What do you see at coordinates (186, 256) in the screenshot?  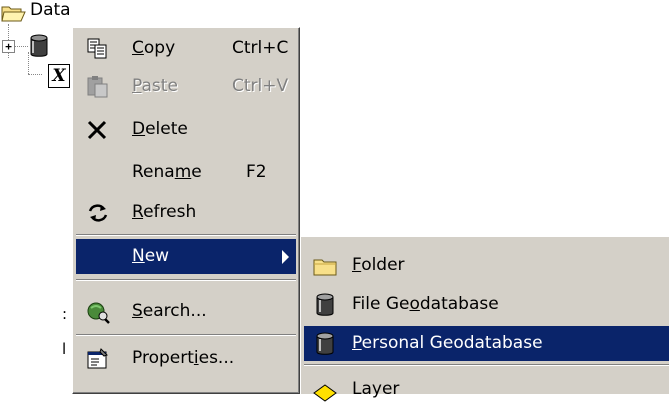 I see `menu-item-new: New` at bounding box center [186, 256].